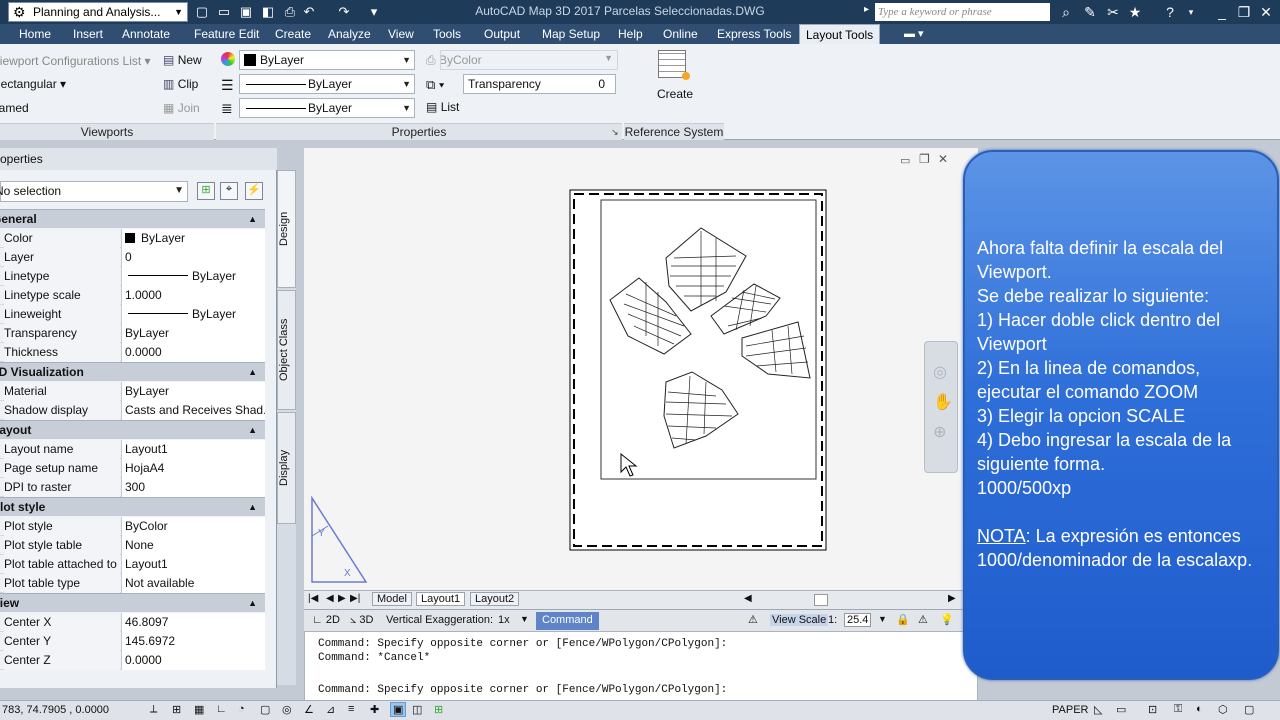 The image size is (1280, 720). Describe the element at coordinates (202, 12) in the screenshot. I see `new-file-icon: ▢` at that location.